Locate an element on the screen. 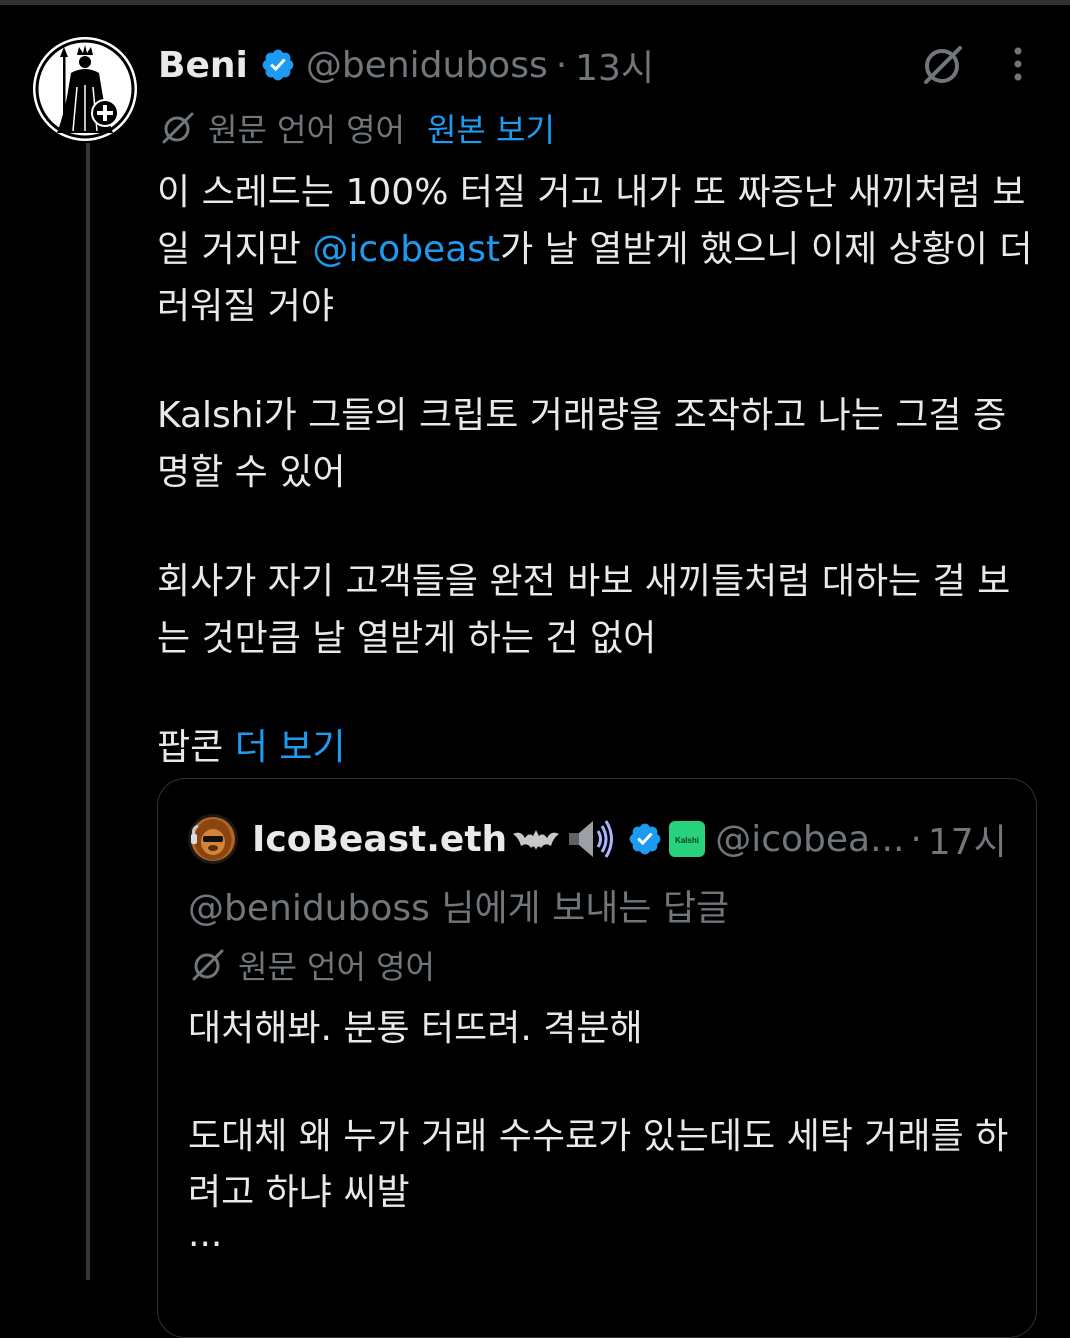 Image resolution: width=1070 pixels, height=1338 pixels. quoted-author-name: IcoBeast.eth is located at coordinates (379, 839).